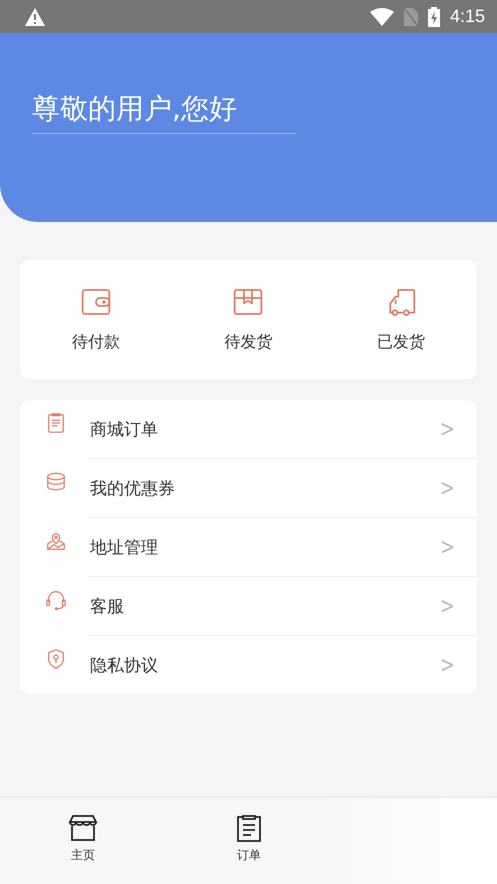  I want to click on no-sim-icon, so click(411, 17).